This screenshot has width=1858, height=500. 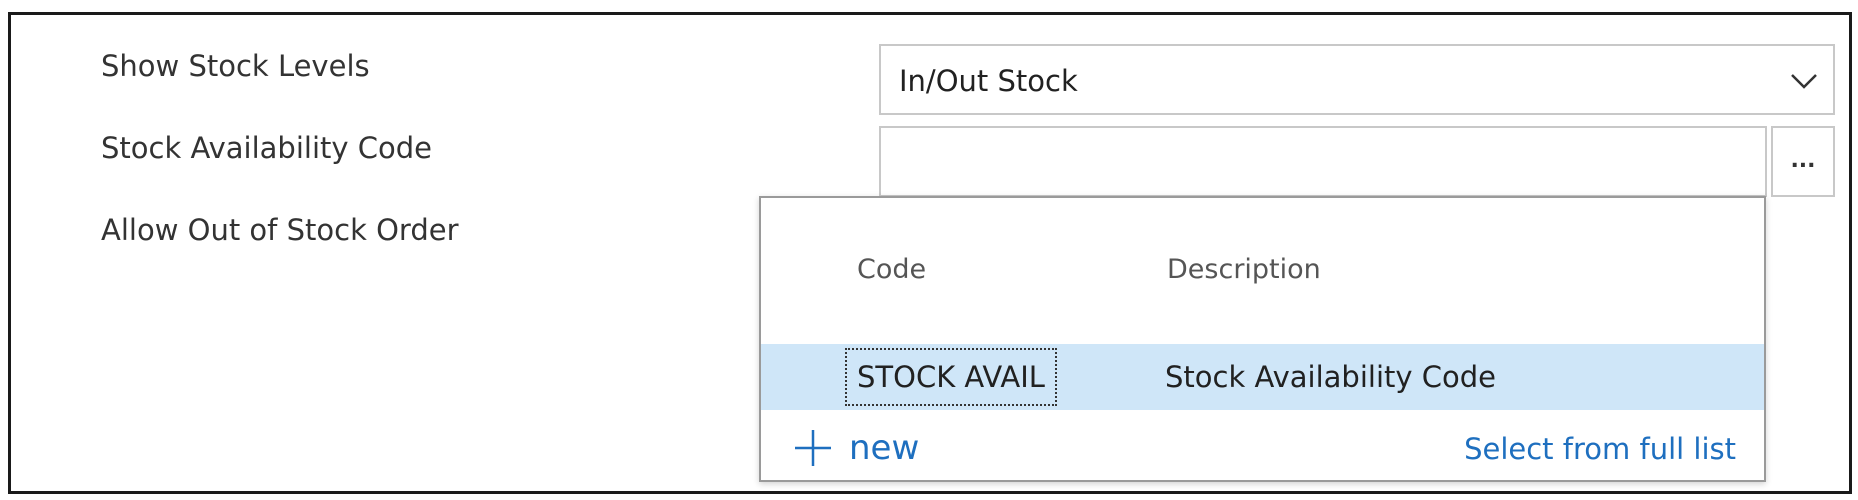 I want to click on plus-icon, so click(x=813, y=448).